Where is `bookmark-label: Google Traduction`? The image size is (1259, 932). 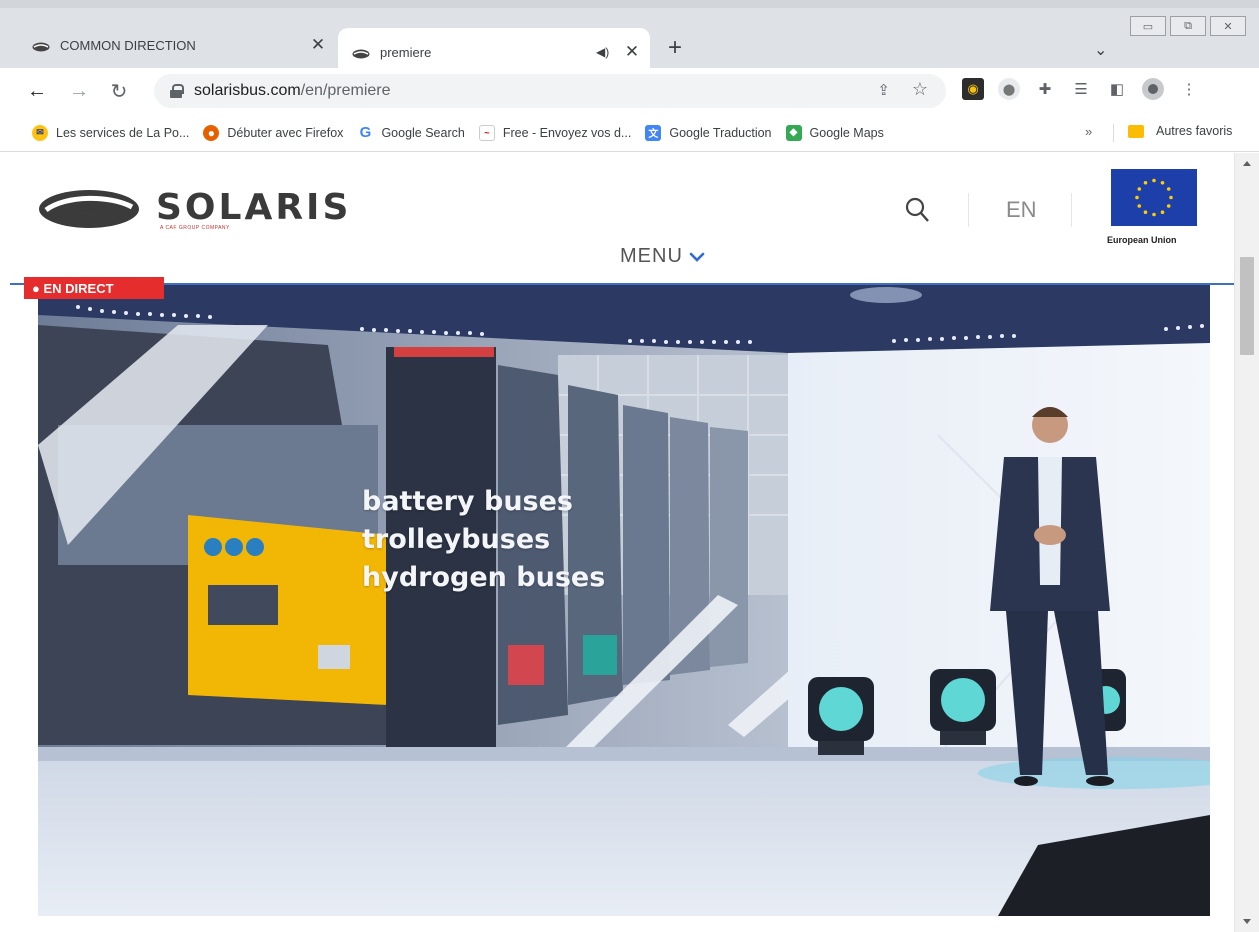 bookmark-label: Google Traduction is located at coordinates (720, 132).